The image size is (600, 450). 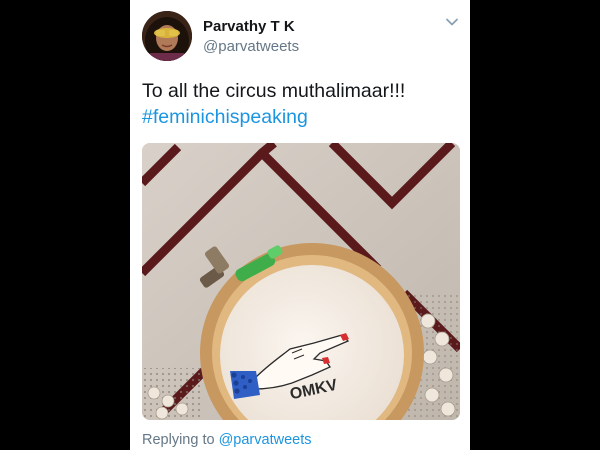 What do you see at coordinates (274, 91) in the screenshot?
I see `tweet-text-line: To all the circus muthalimaar!!!` at bounding box center [274, 91].